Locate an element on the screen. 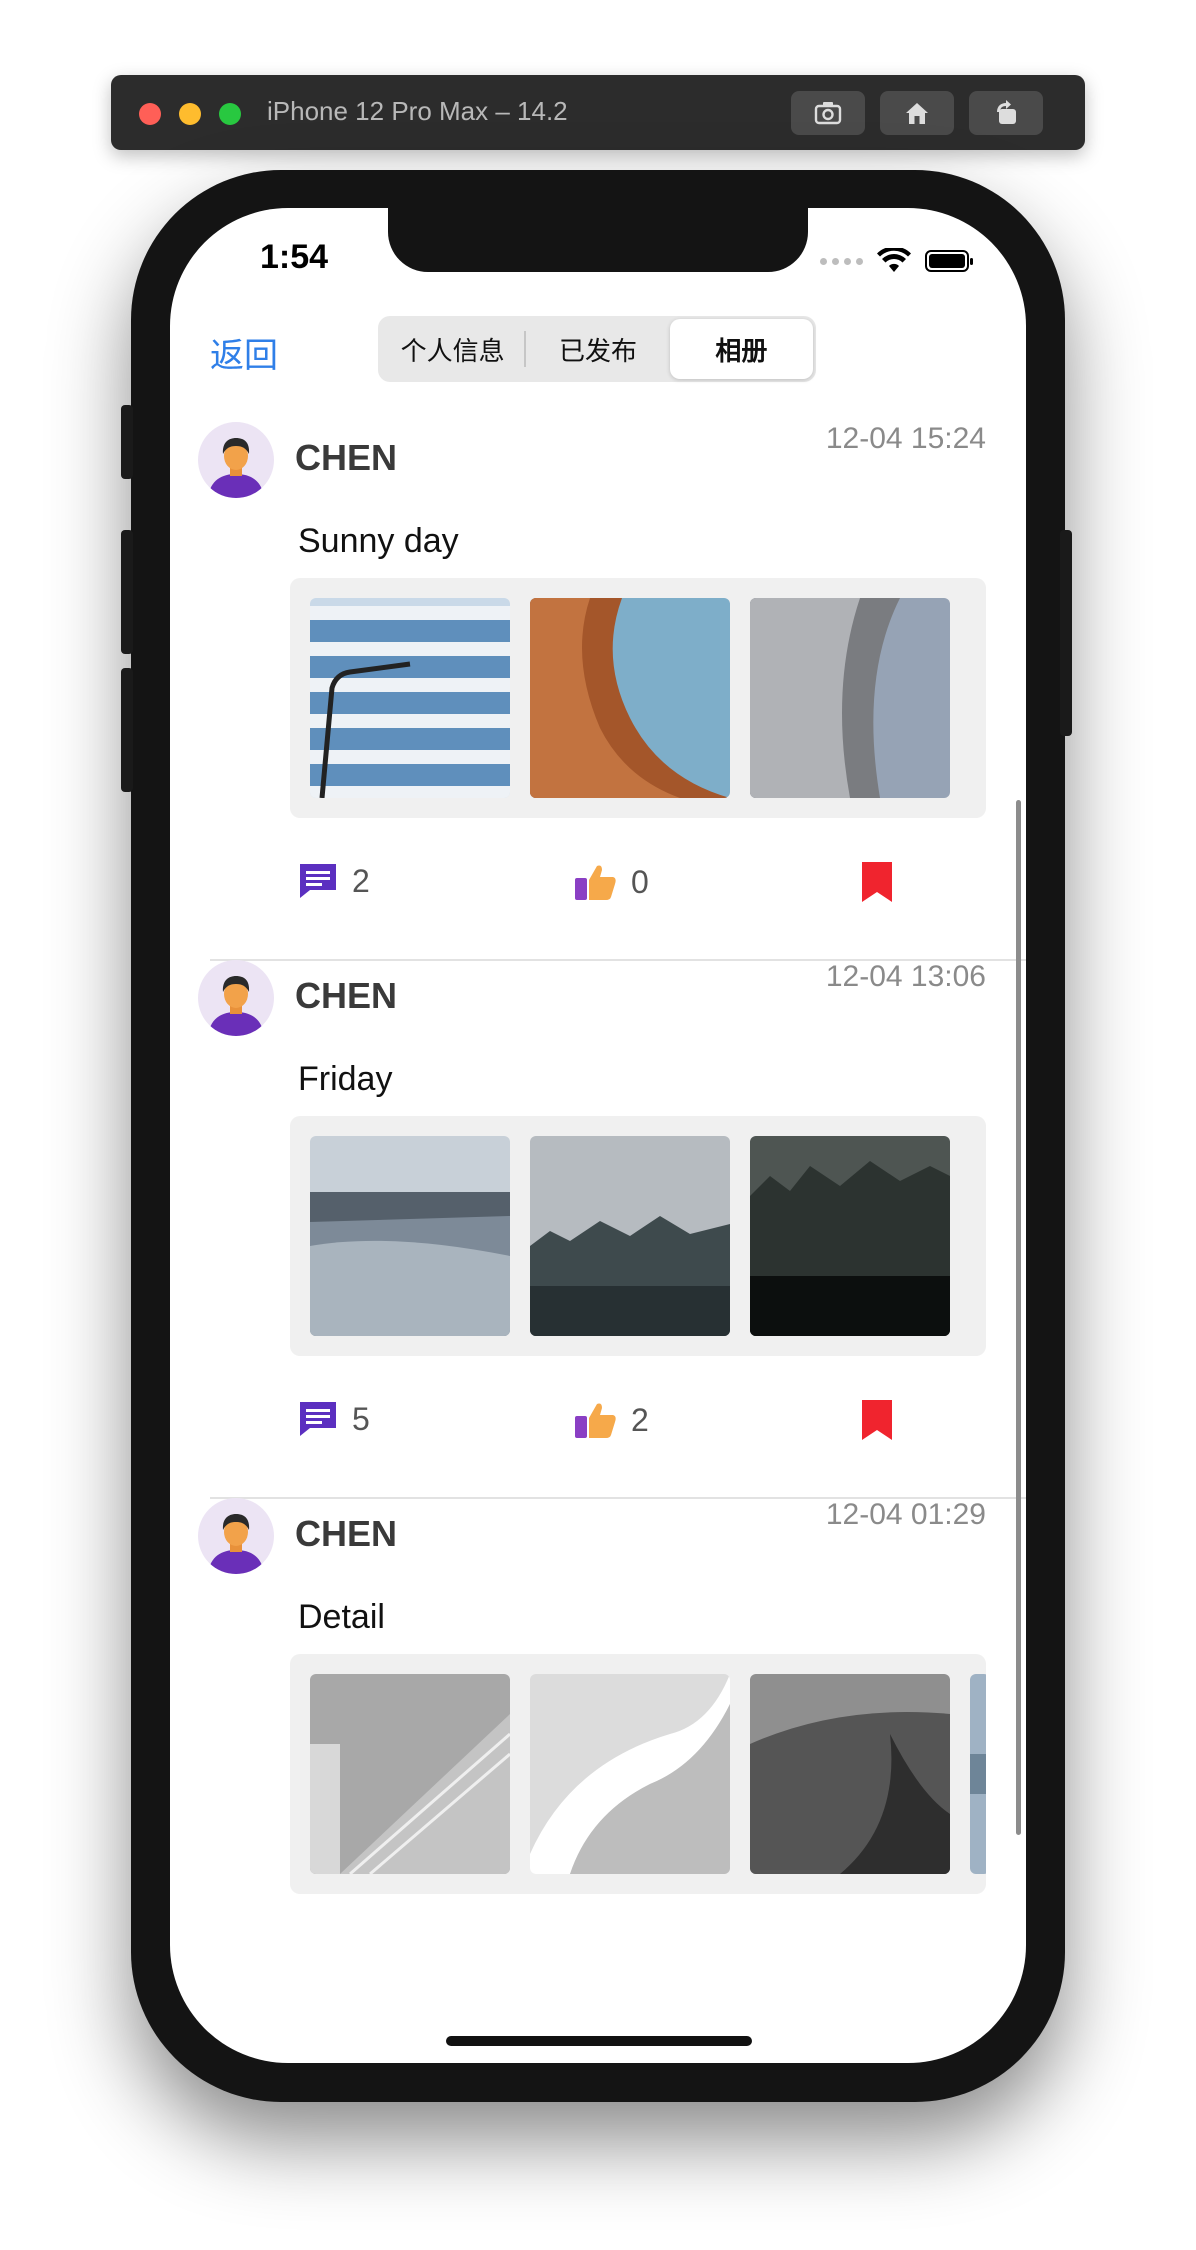  rotate-icon is located at coordinates (1006, 112).